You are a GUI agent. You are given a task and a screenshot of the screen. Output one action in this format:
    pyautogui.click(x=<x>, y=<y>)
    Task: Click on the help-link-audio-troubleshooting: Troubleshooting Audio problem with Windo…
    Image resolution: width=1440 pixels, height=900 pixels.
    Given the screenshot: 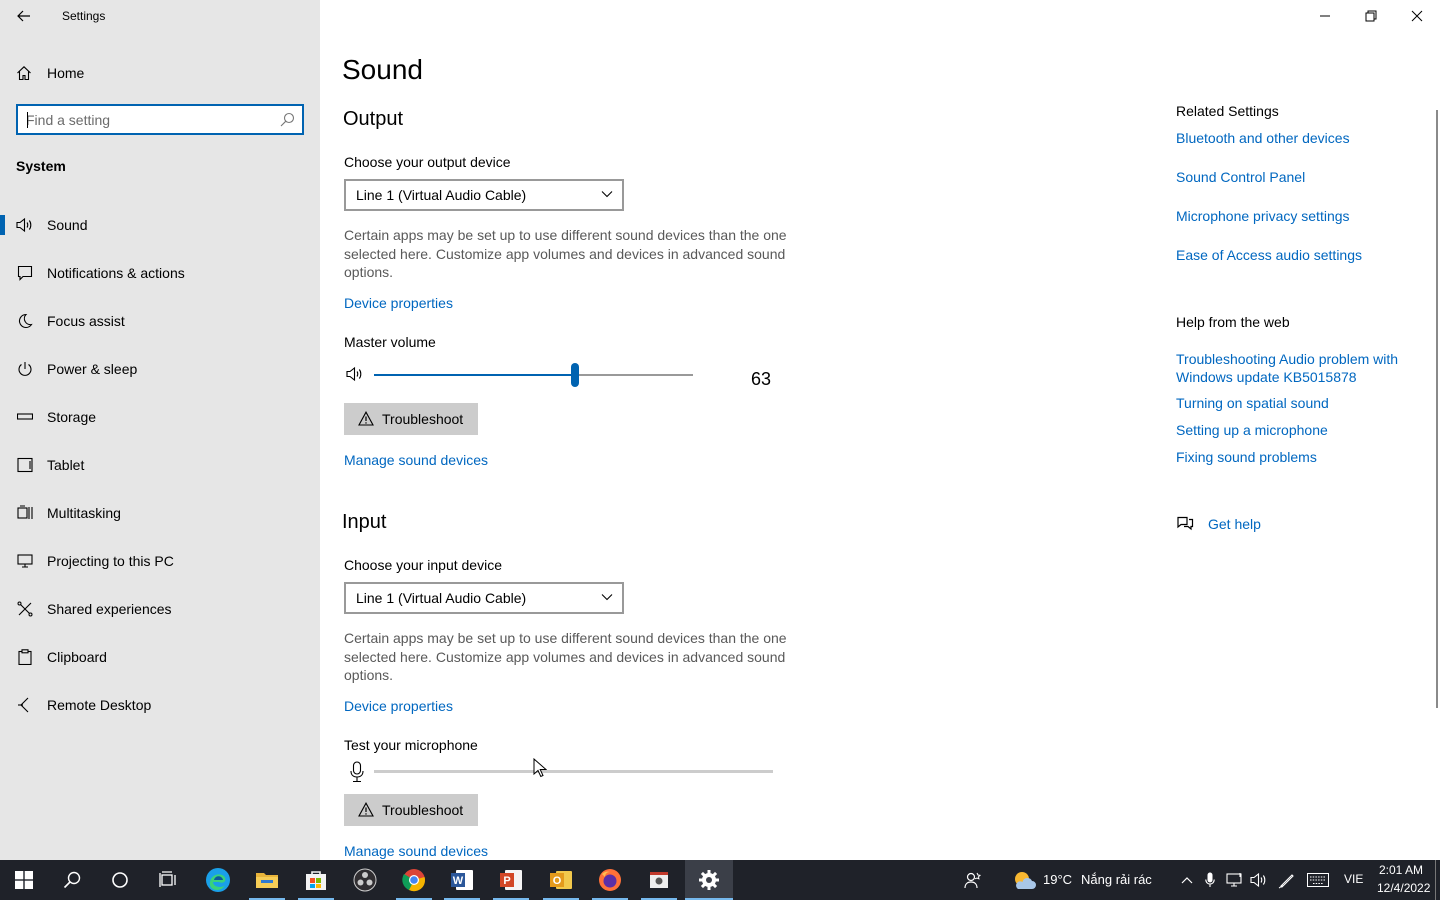 What is the action you would take?
    pyautogui.click(x=1301, y=368)
    